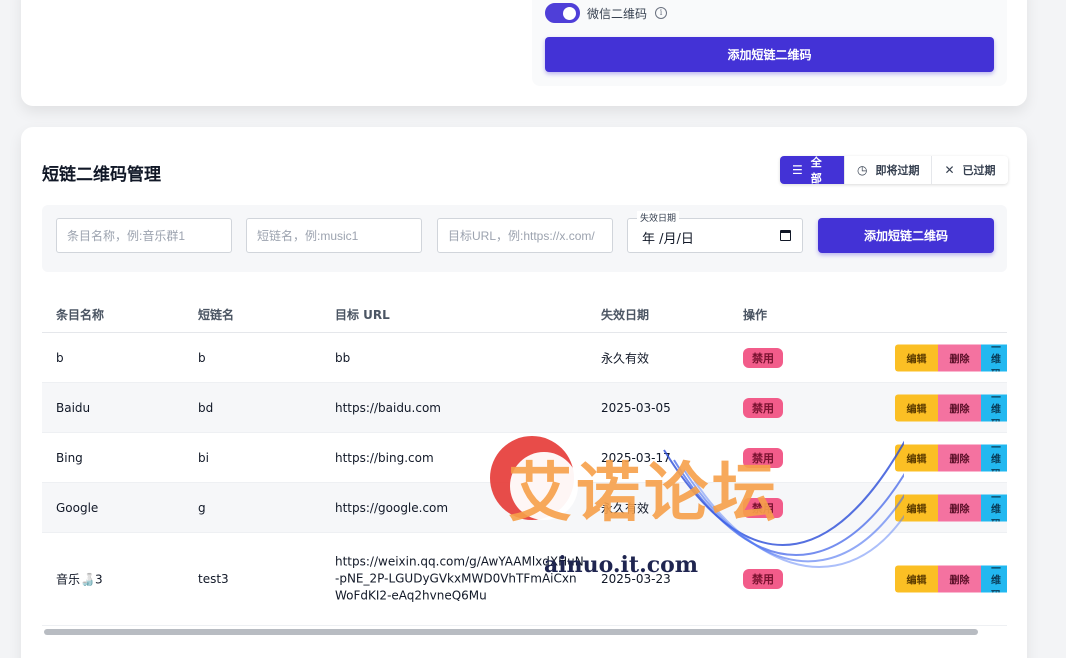 This screenshot has height=658, width=1066. What do you see at coordinates (77, 507) in the screenshot?
I see `cell-name: Google` at bounding box center [77, 507].